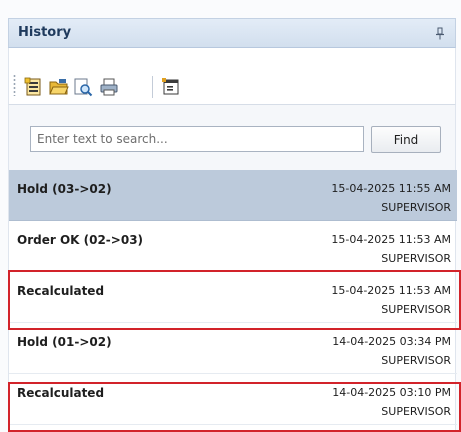 The width and height of the screenshot is (461, 432). Describe the element at coordinates (64, 342) in the screenshot. I see `history-item-title: Hold (01->02)` at that location.